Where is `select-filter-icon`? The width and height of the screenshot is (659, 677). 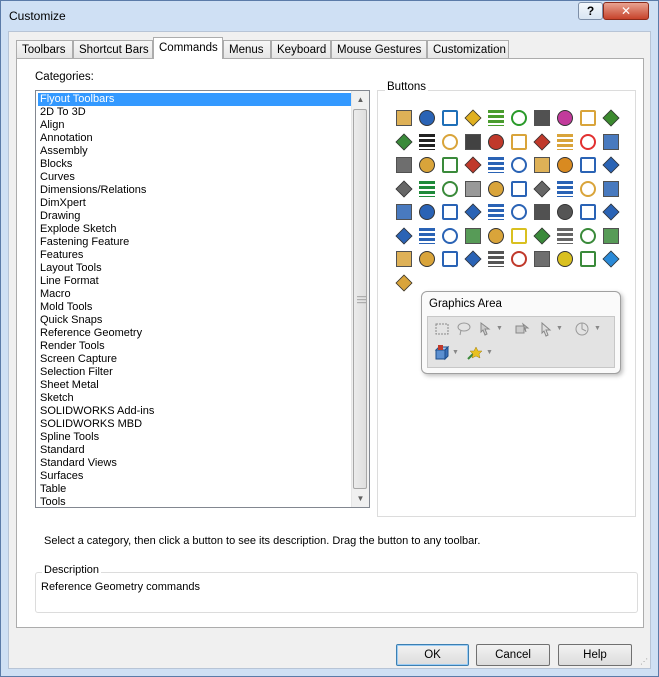
select-filter-icon is located at coordinates (486, 329).